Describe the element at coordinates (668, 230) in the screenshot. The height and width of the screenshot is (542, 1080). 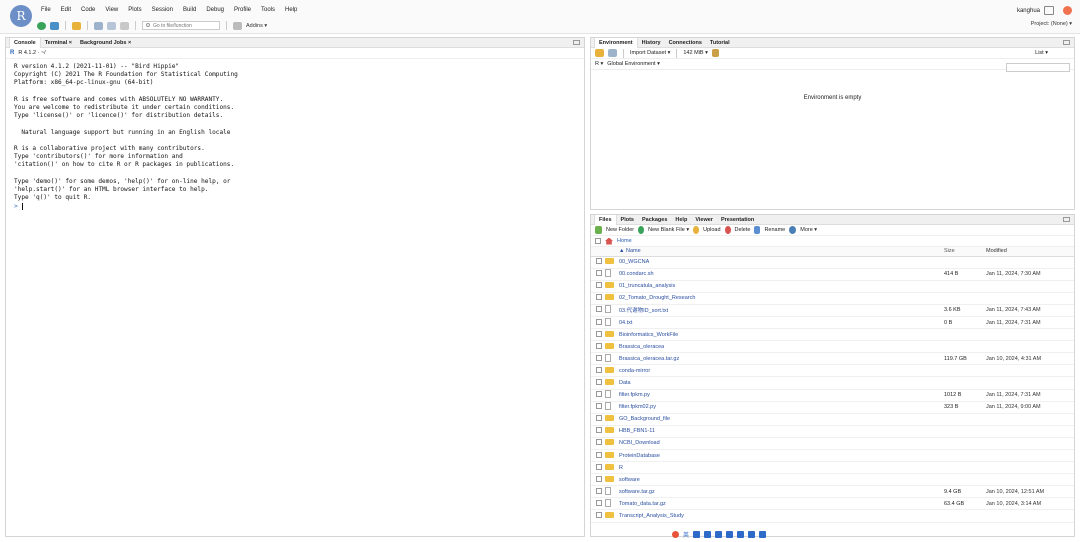
I see `new-blank-file-button: New Blank File ▾` at that location.